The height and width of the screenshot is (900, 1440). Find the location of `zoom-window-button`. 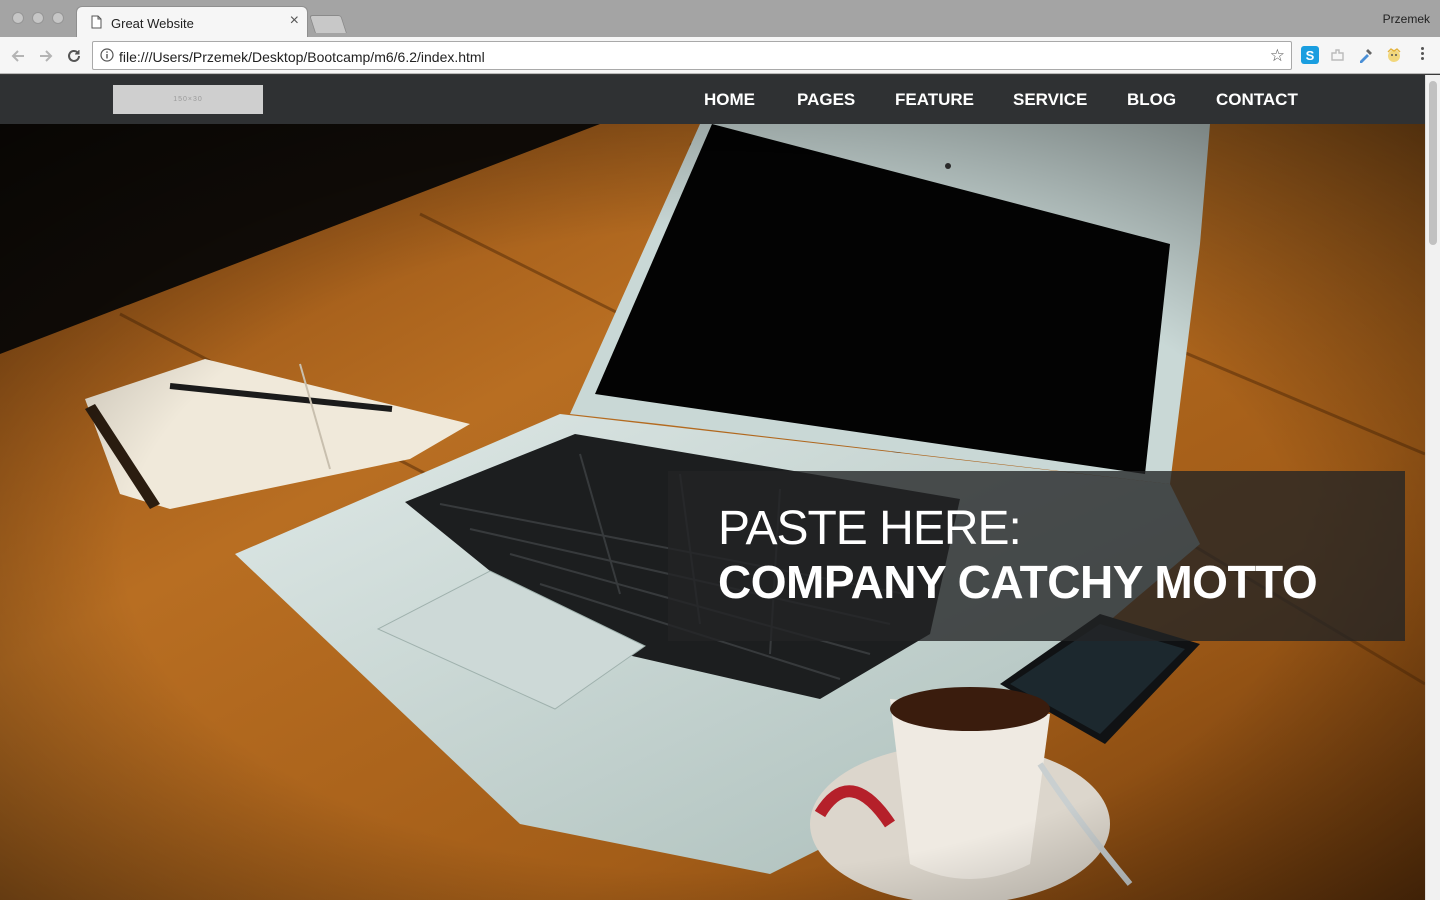

zoom-window-button is located at coordinates (58, 18).